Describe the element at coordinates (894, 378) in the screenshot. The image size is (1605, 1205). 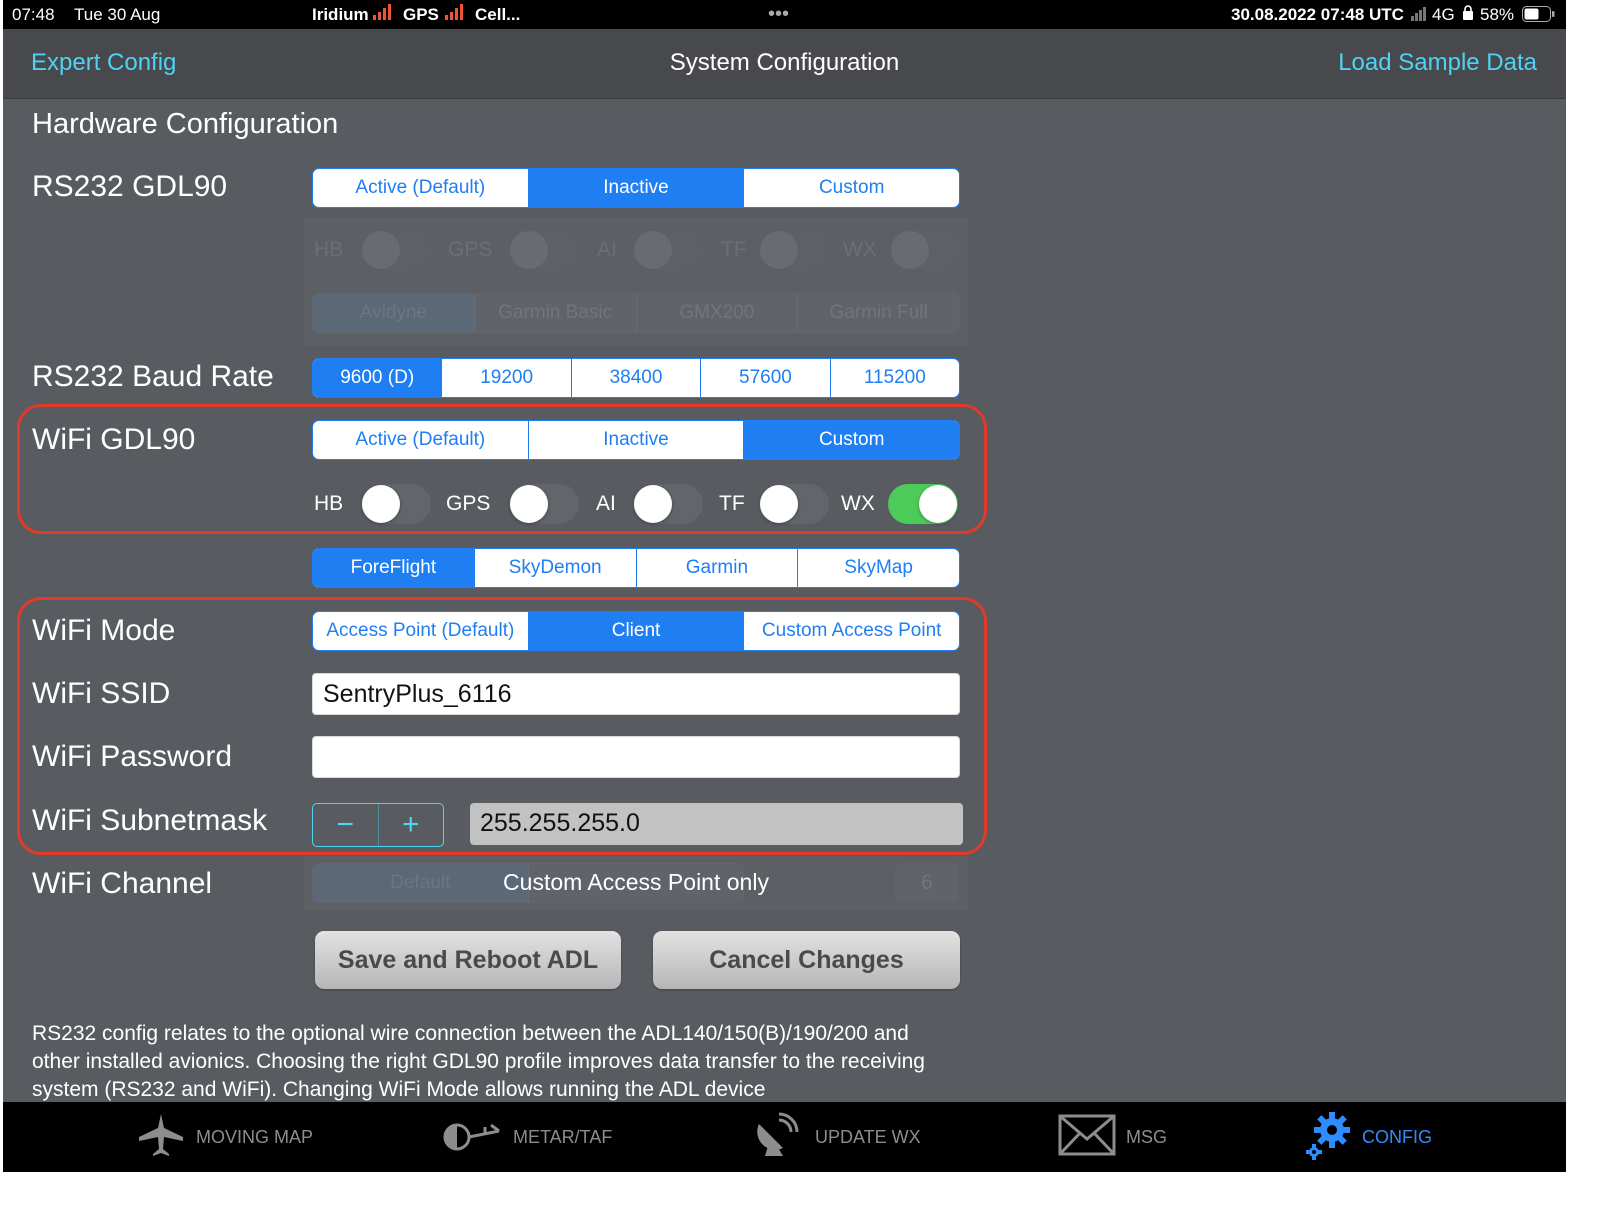
I see `baud-option-115200: 115200` at that location.